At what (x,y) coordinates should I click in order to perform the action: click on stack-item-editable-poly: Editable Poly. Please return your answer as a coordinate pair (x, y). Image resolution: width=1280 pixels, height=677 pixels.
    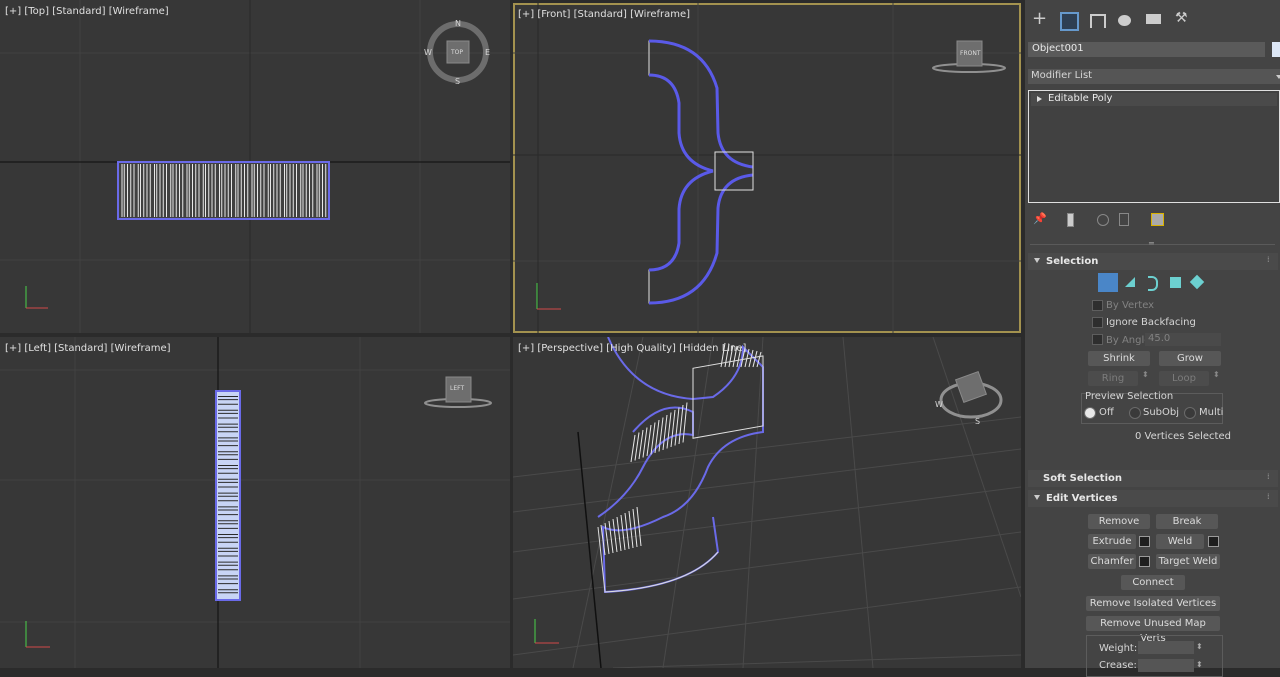
    Looking at the image, I should click on (1154, 99).